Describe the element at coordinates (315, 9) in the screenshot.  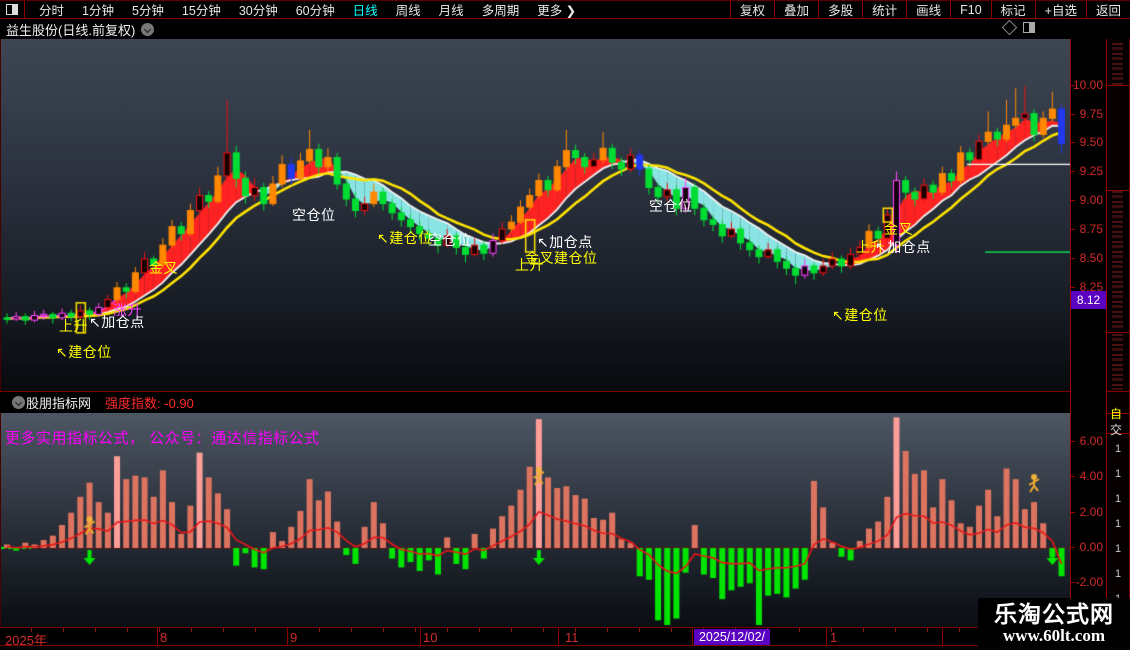
I see `period-tab-5: 60分钟` at that location.